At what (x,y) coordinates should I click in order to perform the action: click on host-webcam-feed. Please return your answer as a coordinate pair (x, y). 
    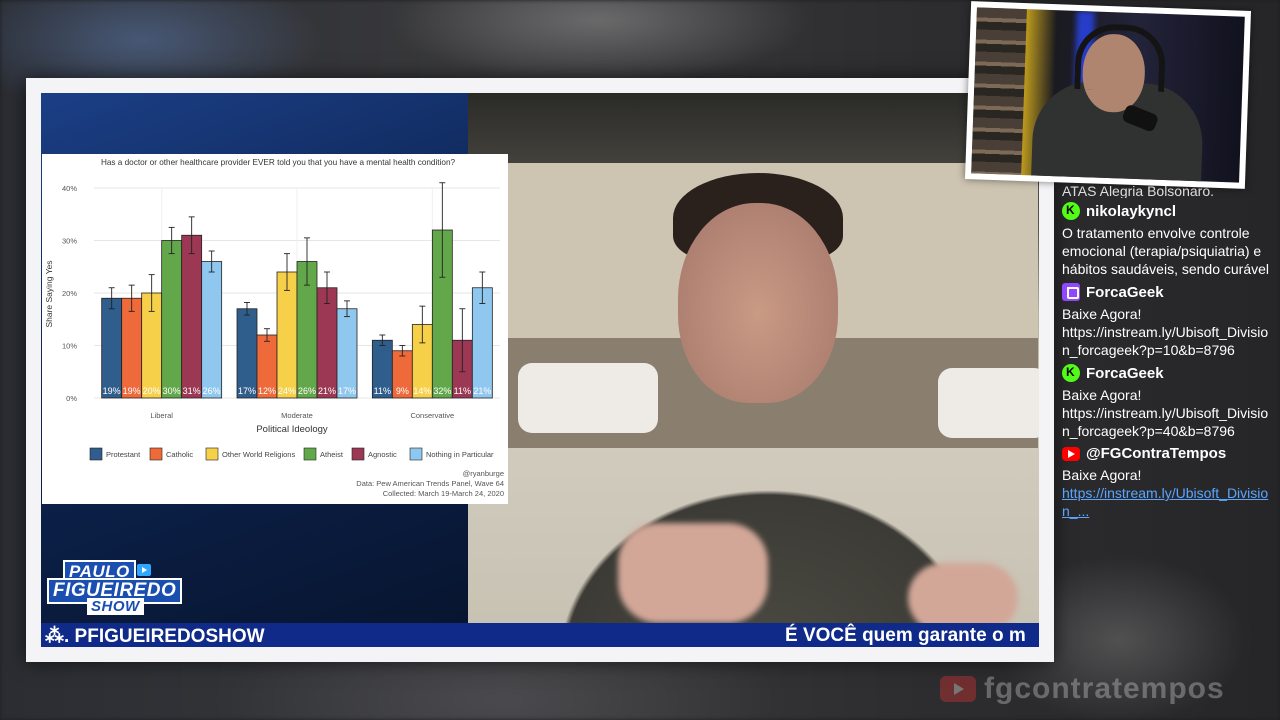
    Looking at the image, I should click on (1108, 95).